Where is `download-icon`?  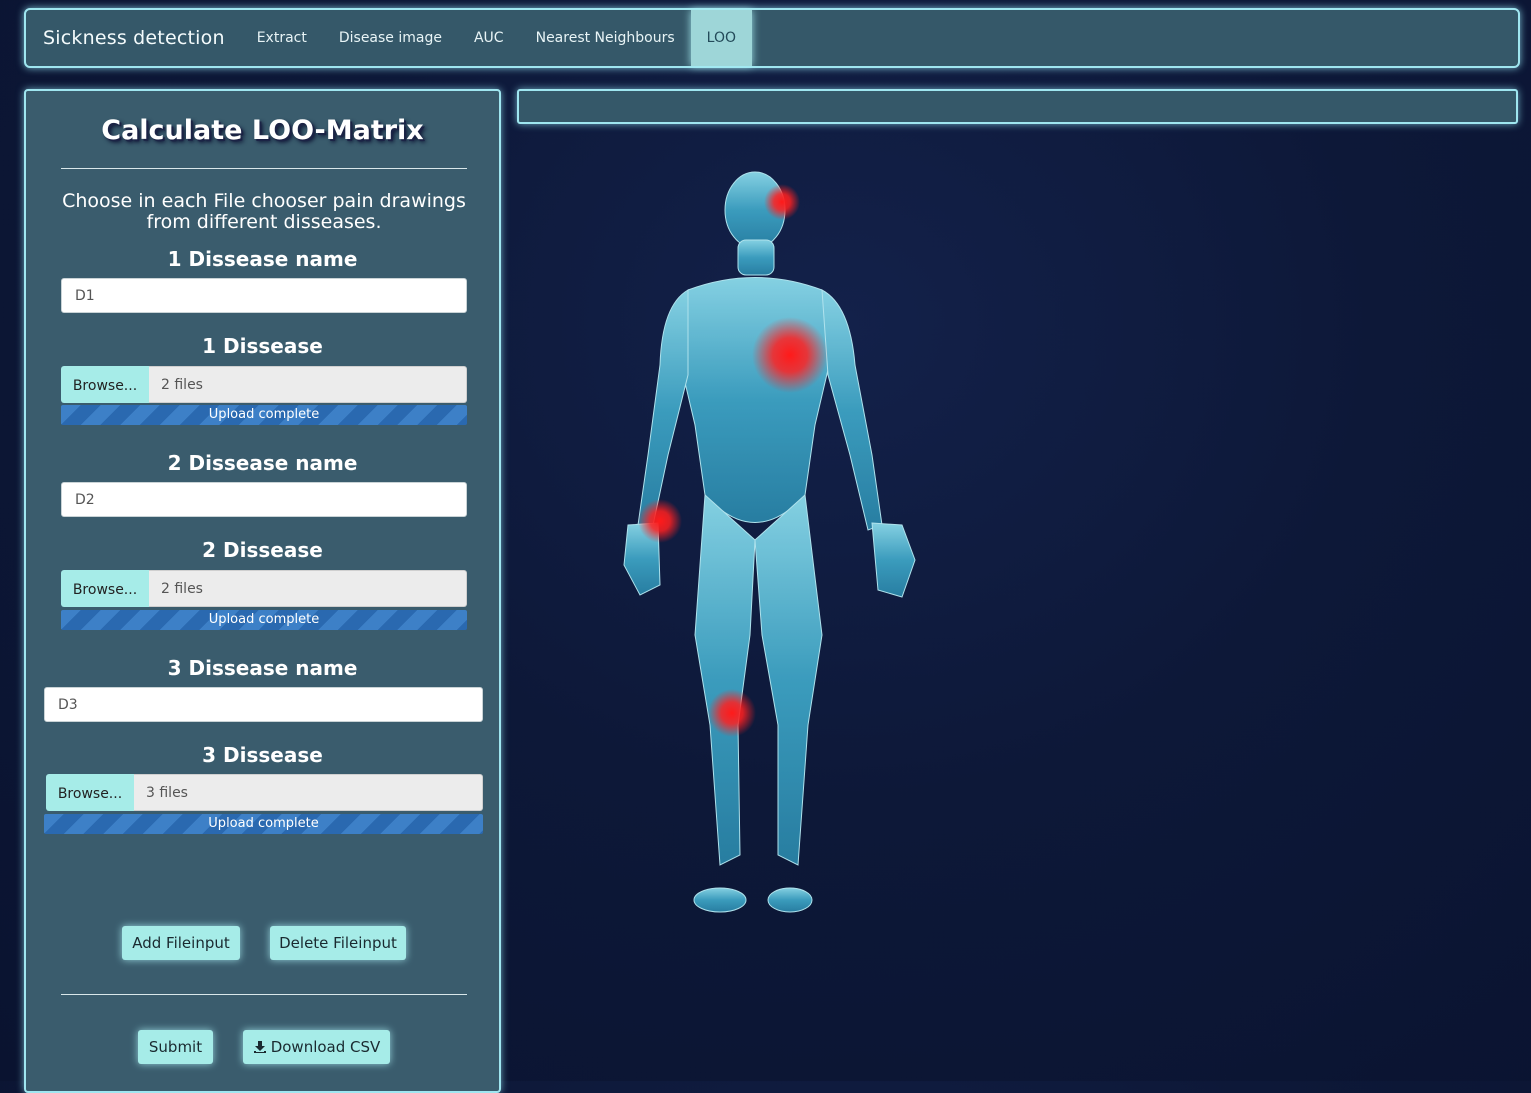 download-icon is located at coordinates (260, 1047).